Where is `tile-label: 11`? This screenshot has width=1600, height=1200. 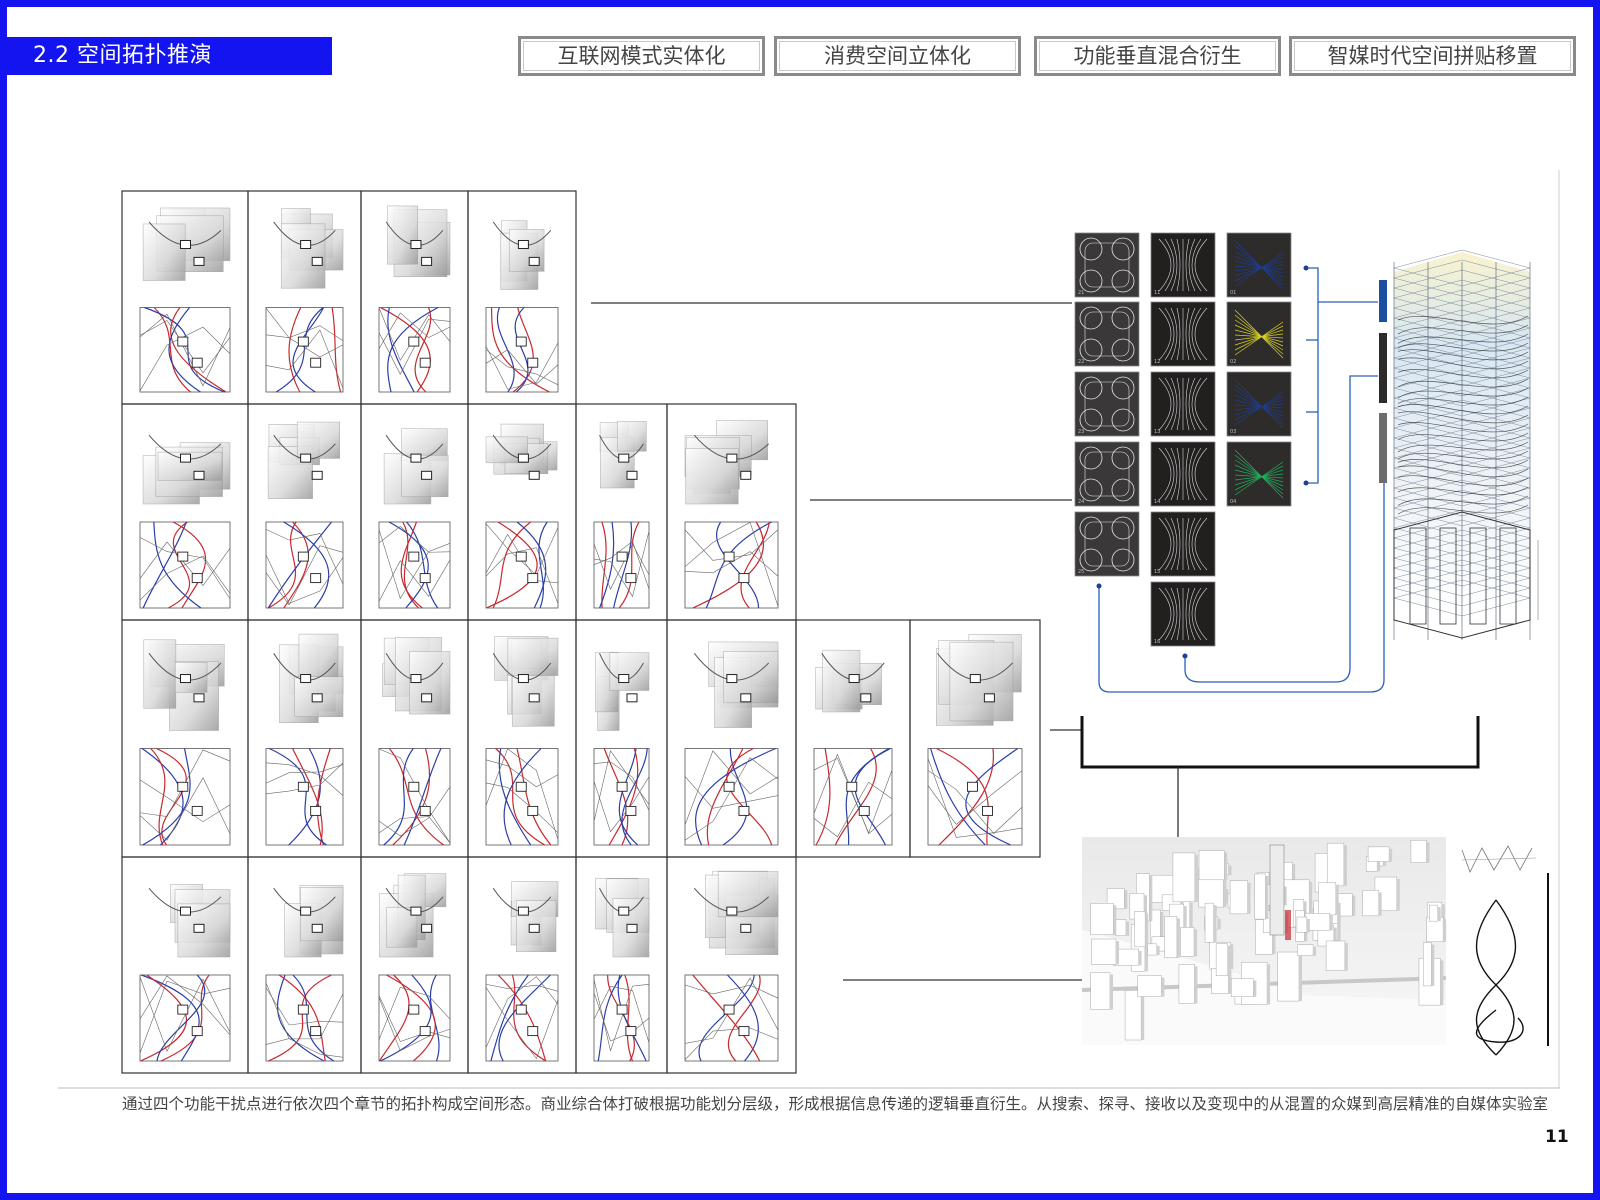
tile-label: 11 is located at coordinates (1157, 293).